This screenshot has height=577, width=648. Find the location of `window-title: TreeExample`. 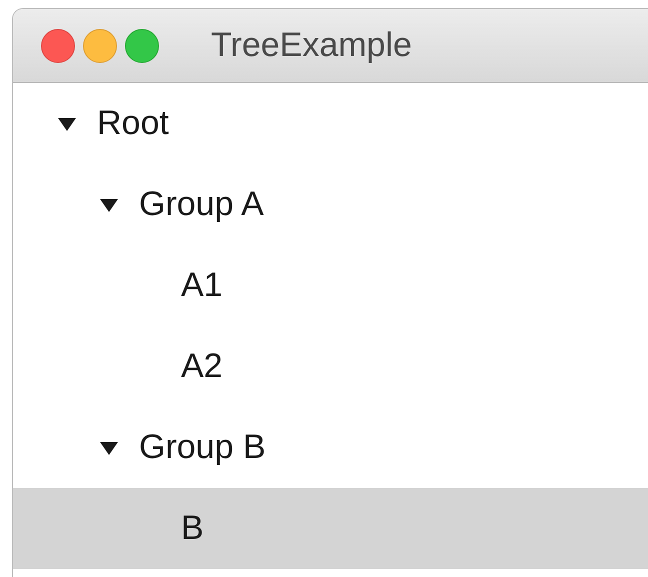

window-title: TreeExample is located at coordinates (311, 45).